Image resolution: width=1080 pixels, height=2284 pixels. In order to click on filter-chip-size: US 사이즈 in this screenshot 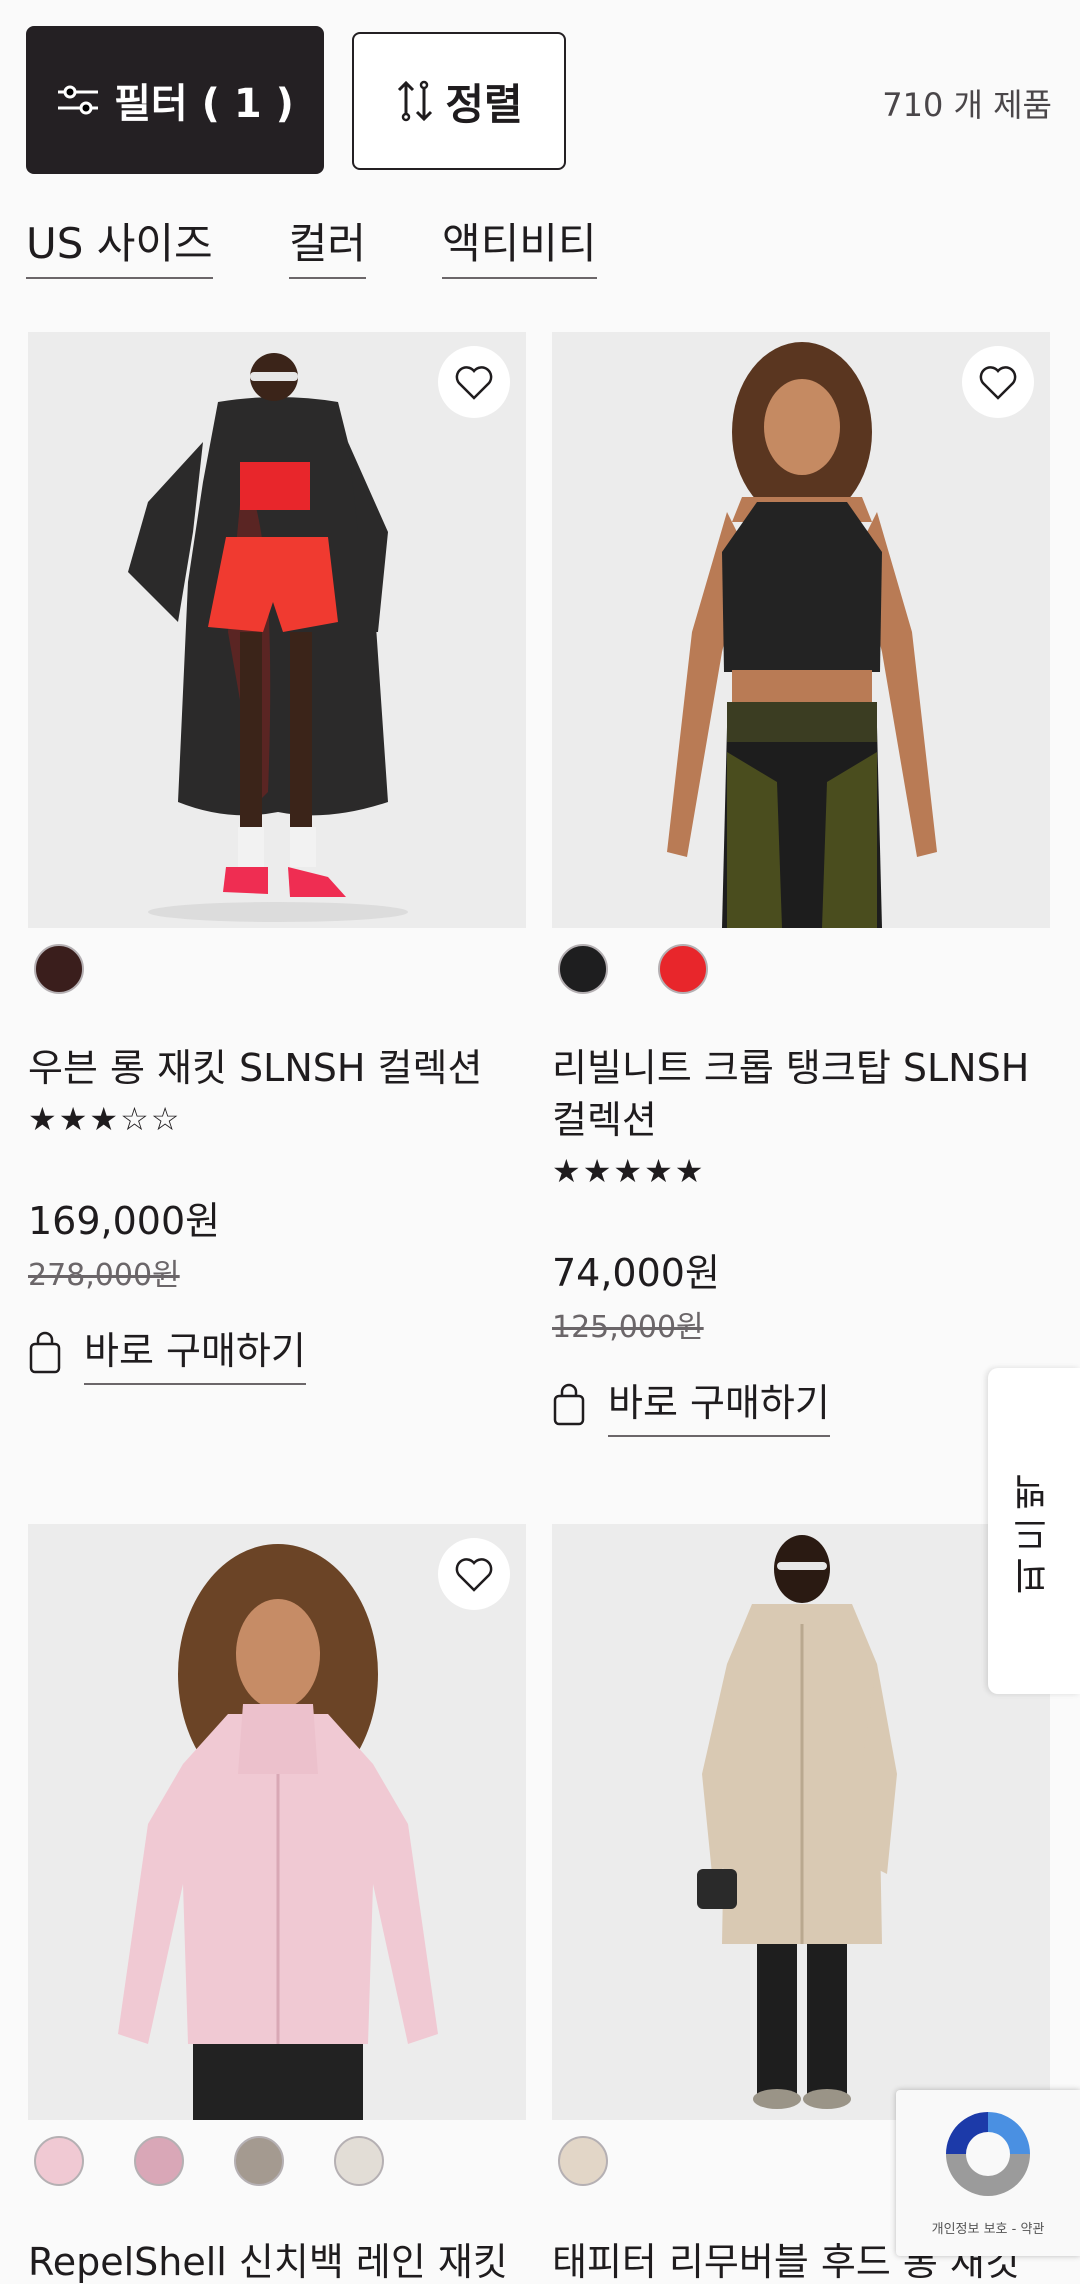, I will do `click(119, 244)`.